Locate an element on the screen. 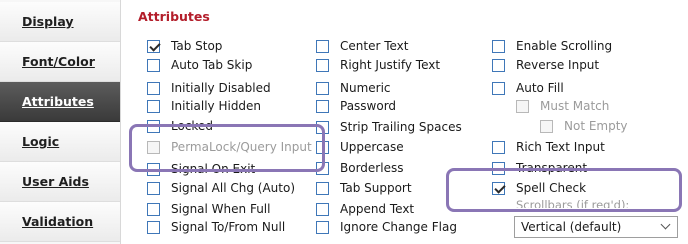  checkbox-label: Append Text is located at coordinates (377, 209).